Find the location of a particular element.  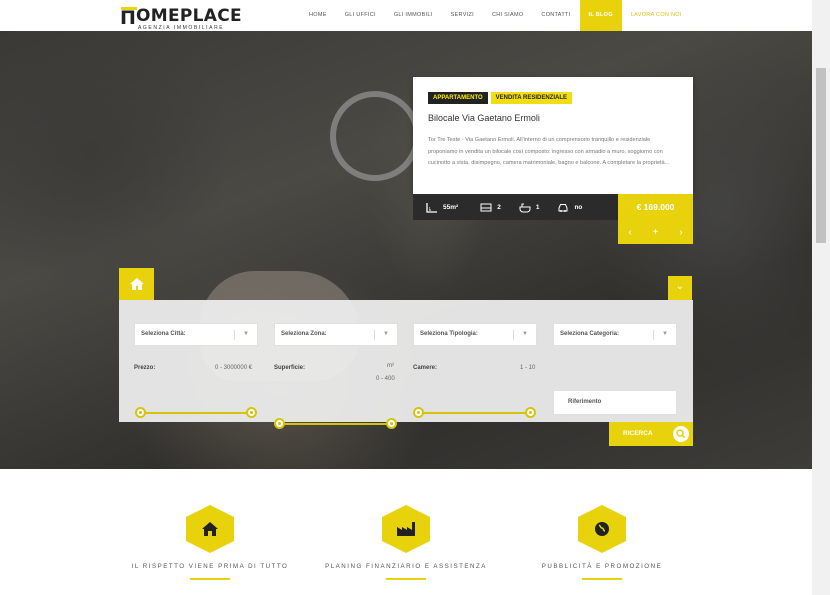

category-select-label: Seleziona Categoria: is located at coordinates (590, 334).